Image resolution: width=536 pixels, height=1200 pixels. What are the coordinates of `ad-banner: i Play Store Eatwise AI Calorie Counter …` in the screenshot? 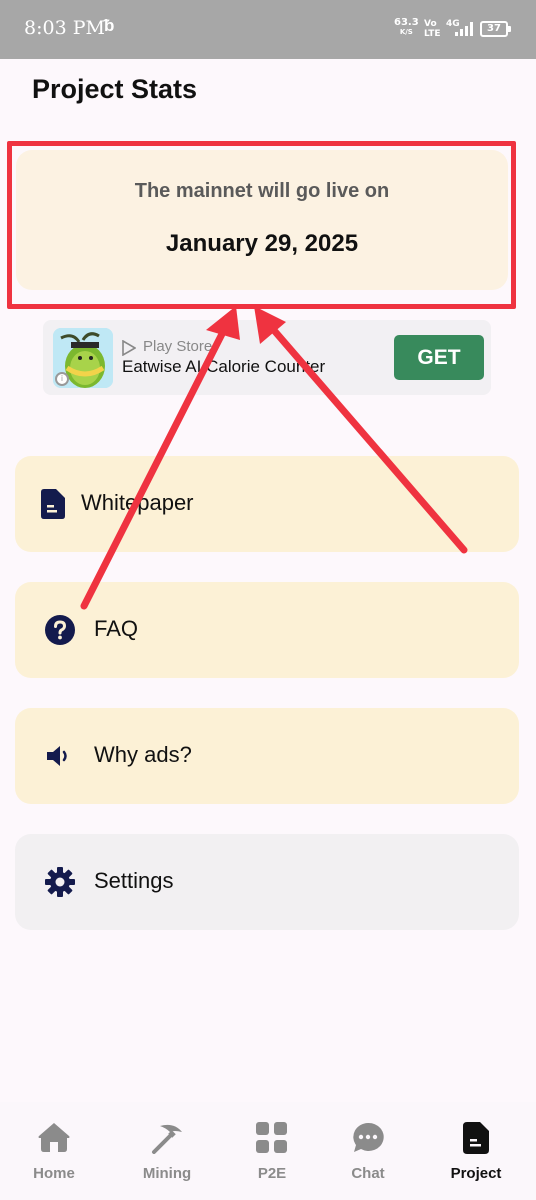 It's located at (267, 357).